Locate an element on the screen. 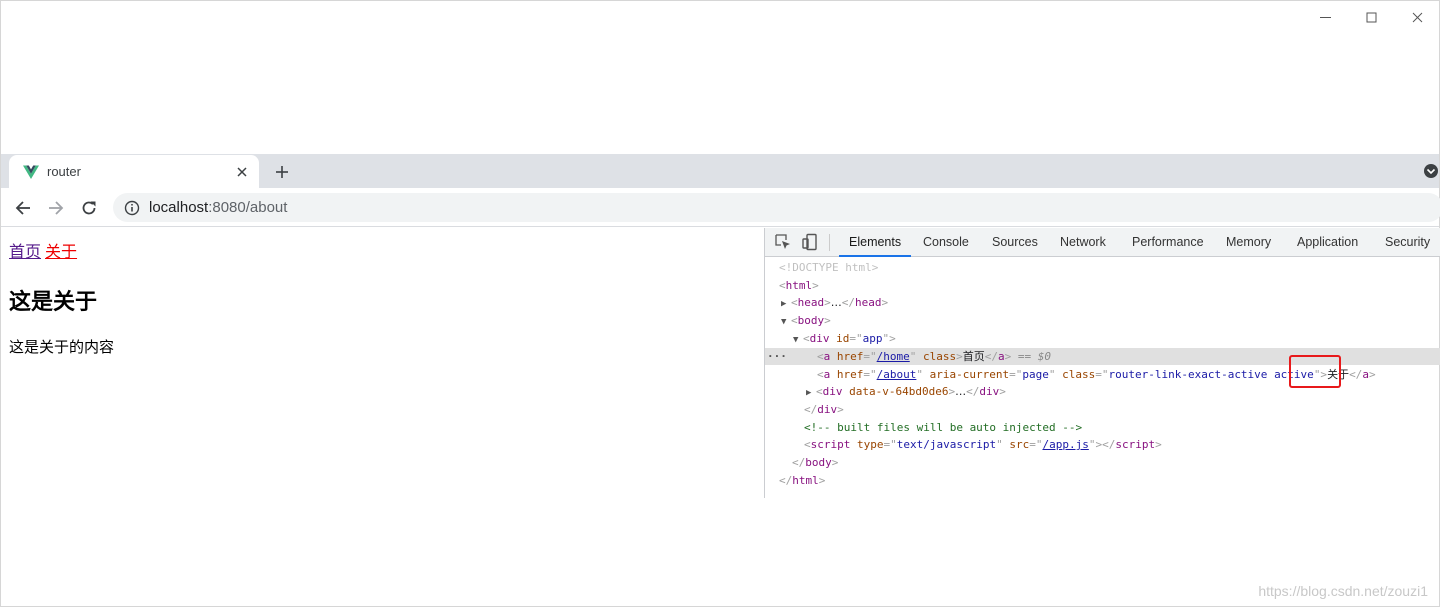  reload-icon is located at coordinates (89, 208).